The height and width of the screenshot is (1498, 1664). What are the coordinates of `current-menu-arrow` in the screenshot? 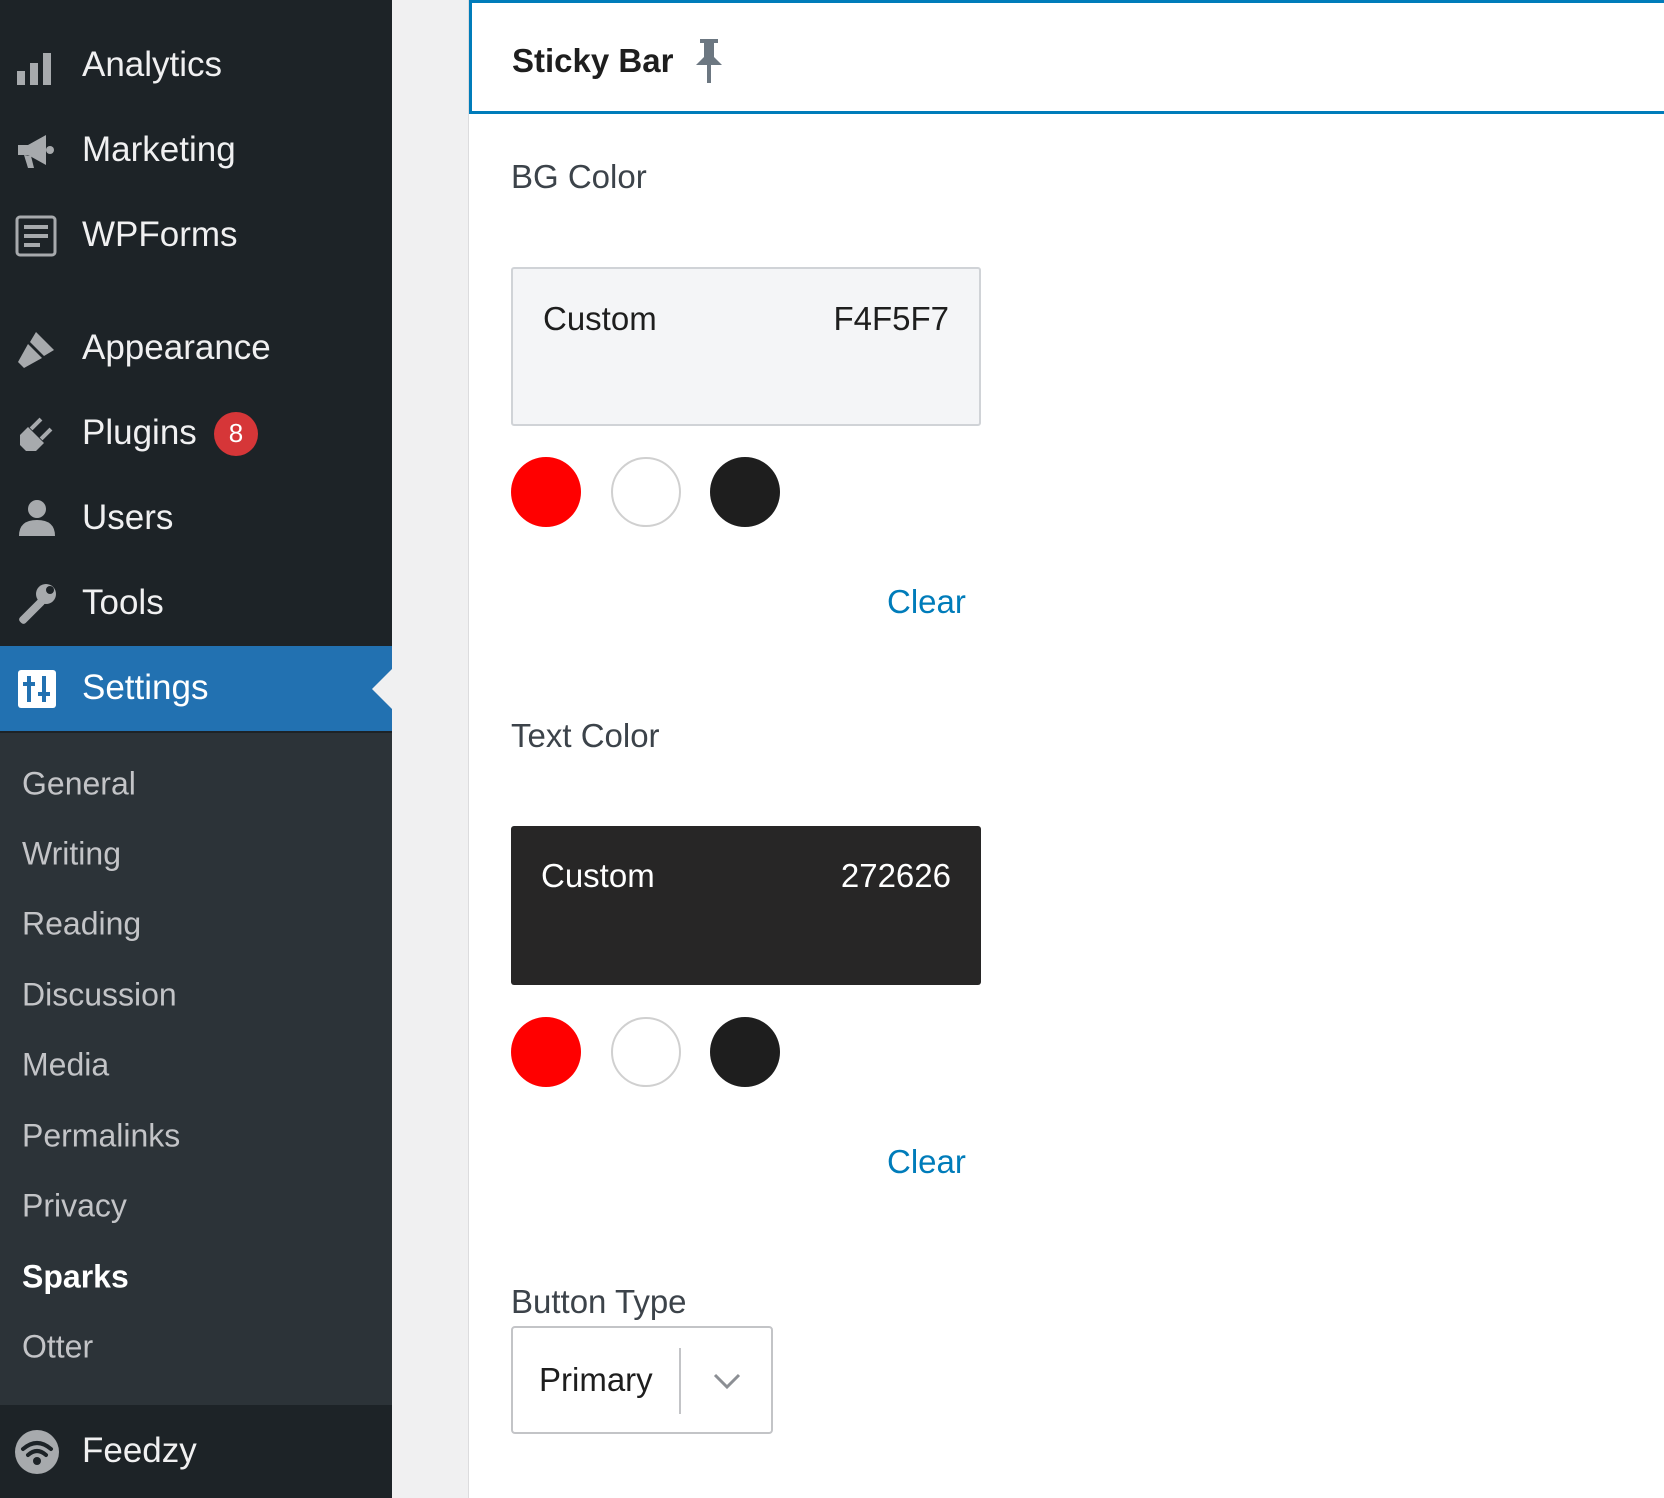 It's located at (382, 688).